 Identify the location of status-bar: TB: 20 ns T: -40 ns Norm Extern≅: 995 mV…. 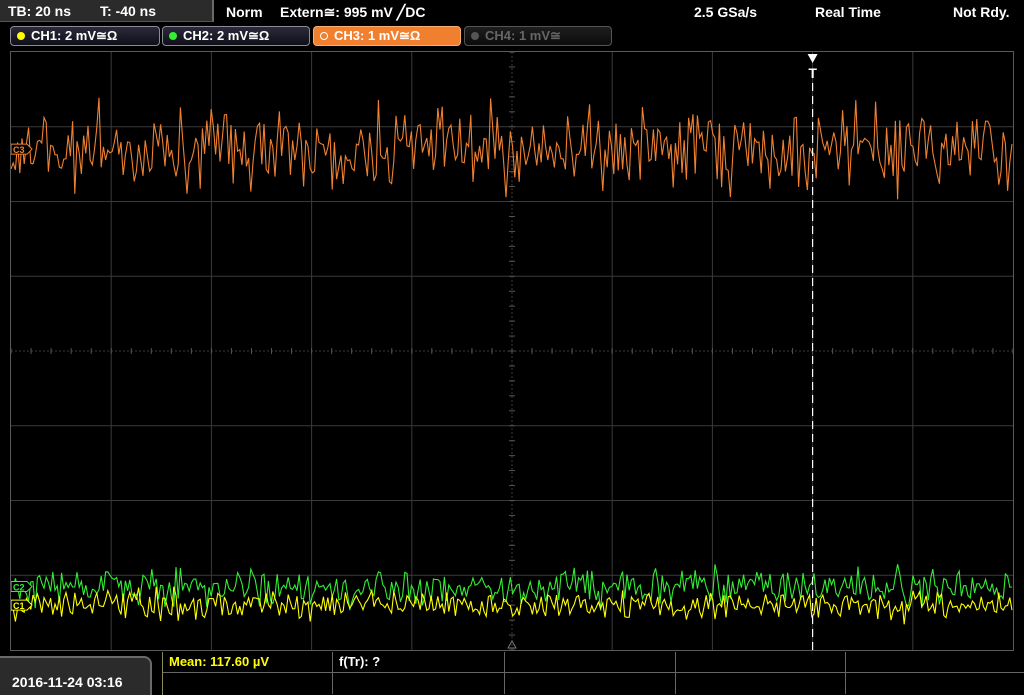
(512, 12).